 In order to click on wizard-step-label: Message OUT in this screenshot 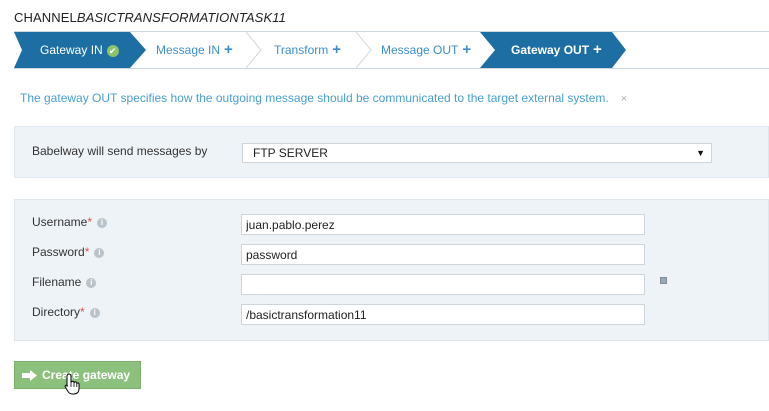, I will do `click(420, 50)`.